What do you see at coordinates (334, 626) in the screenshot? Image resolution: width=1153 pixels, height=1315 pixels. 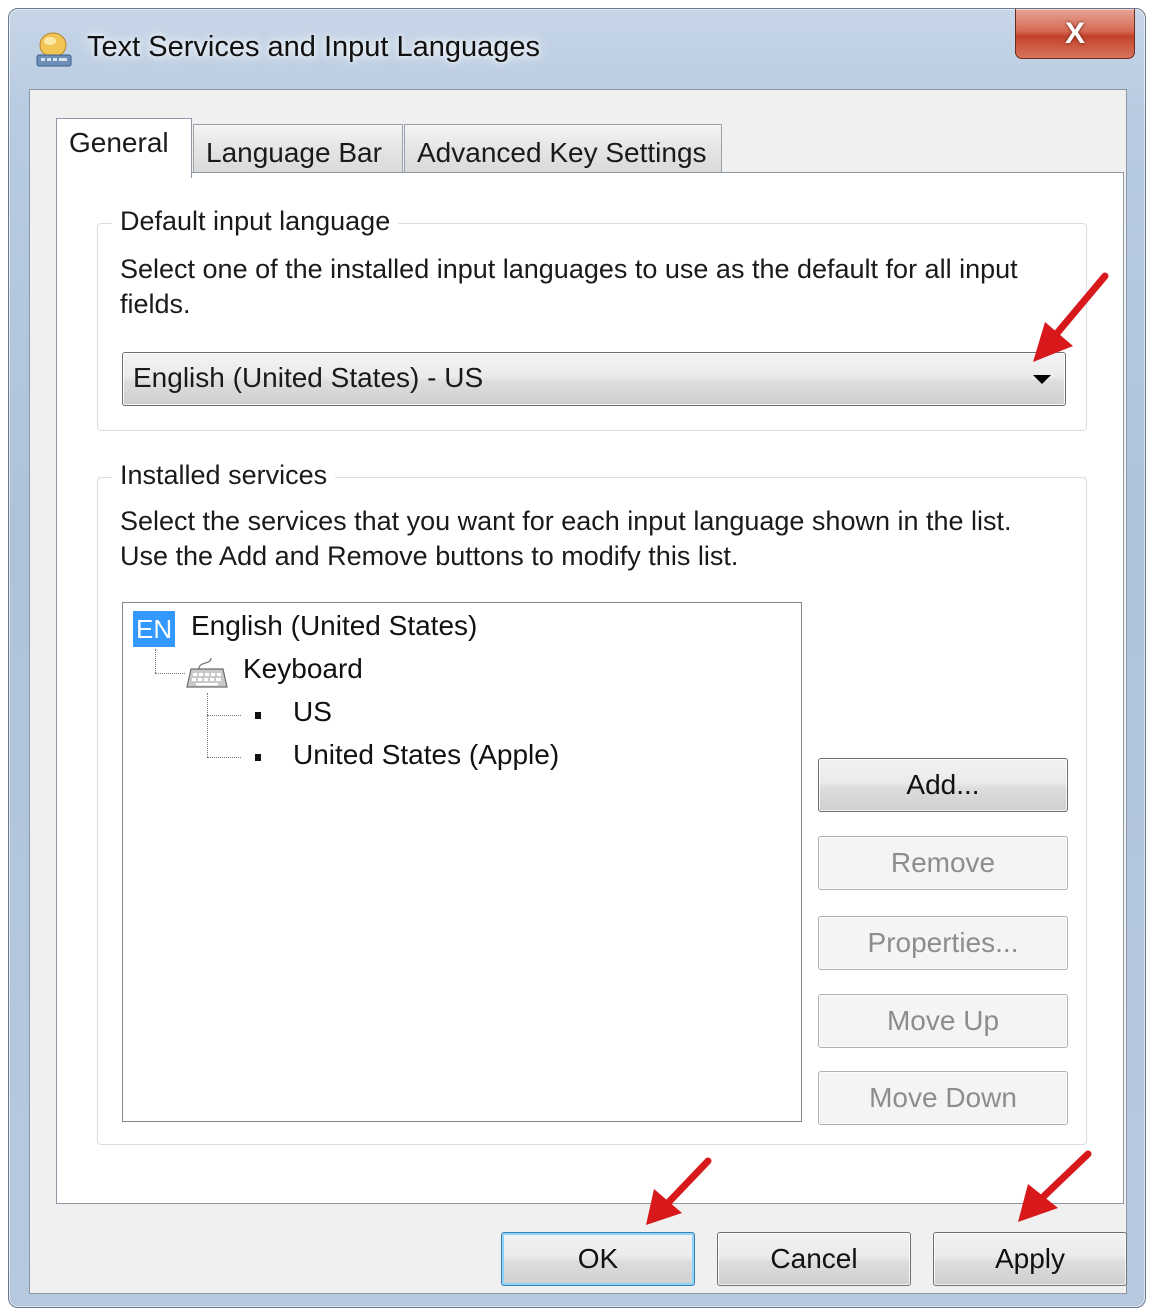 I see `tree-item-language: English (United States)` at bounding box center [334, 626].